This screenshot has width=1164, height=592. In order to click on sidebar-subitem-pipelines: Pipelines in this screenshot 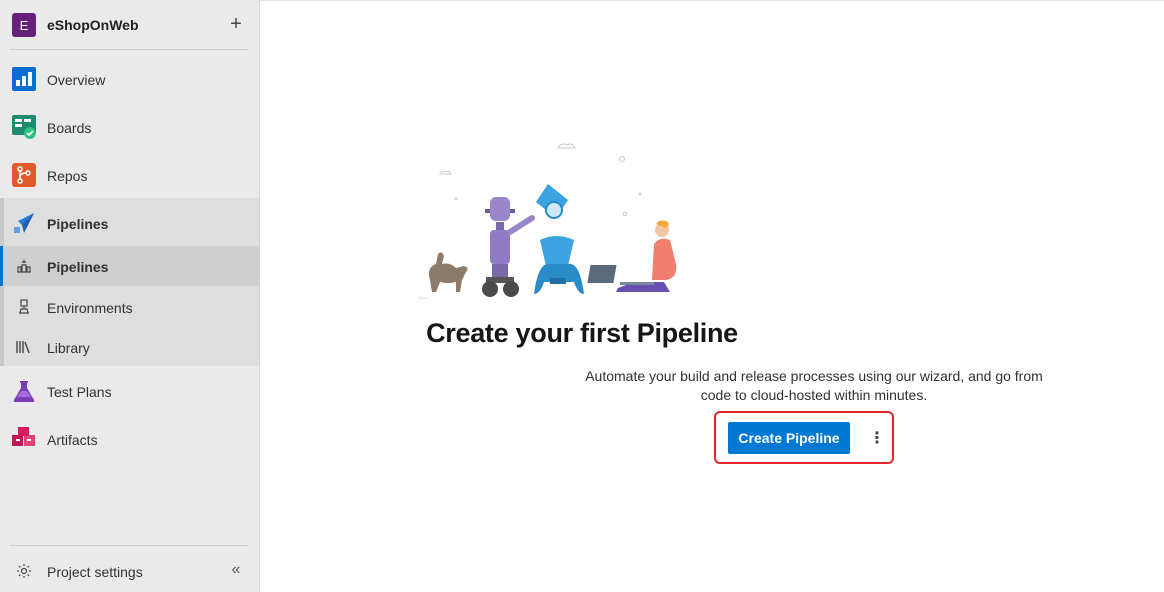, I will do `click(129, 266)`.